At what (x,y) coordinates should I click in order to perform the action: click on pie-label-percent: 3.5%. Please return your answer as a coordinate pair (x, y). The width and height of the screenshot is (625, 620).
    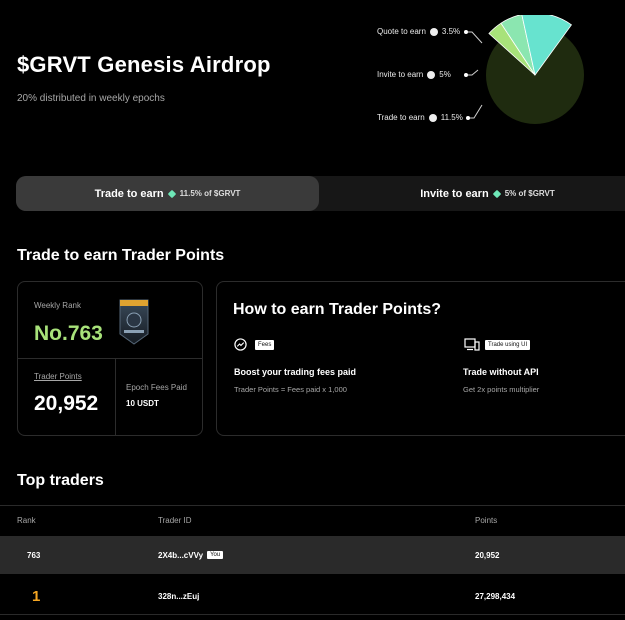
    Looking at the image, I should click on (451, 31).